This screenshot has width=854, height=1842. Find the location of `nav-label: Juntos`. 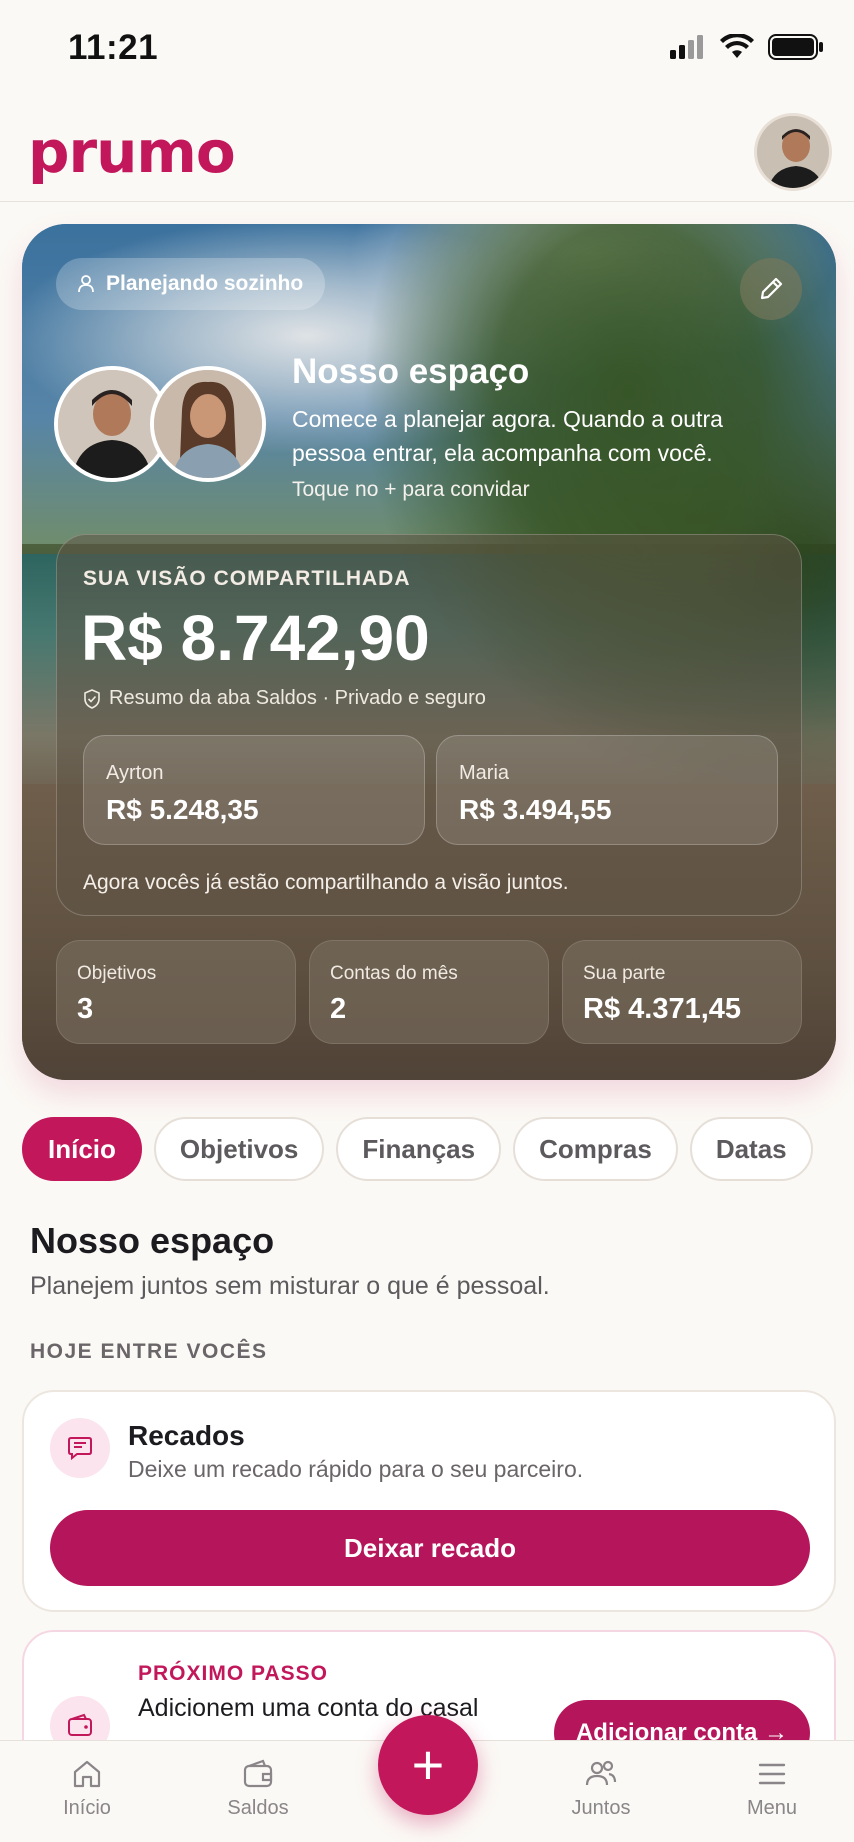

nav-label: Juntos is located at coordinates (601, 1808).